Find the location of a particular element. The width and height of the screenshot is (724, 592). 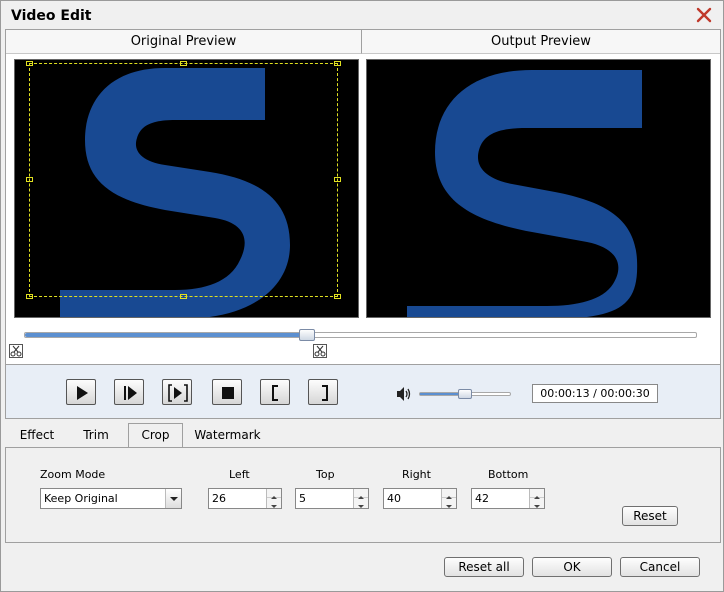

dropdown-arrow is located at coordinates (173, 498).